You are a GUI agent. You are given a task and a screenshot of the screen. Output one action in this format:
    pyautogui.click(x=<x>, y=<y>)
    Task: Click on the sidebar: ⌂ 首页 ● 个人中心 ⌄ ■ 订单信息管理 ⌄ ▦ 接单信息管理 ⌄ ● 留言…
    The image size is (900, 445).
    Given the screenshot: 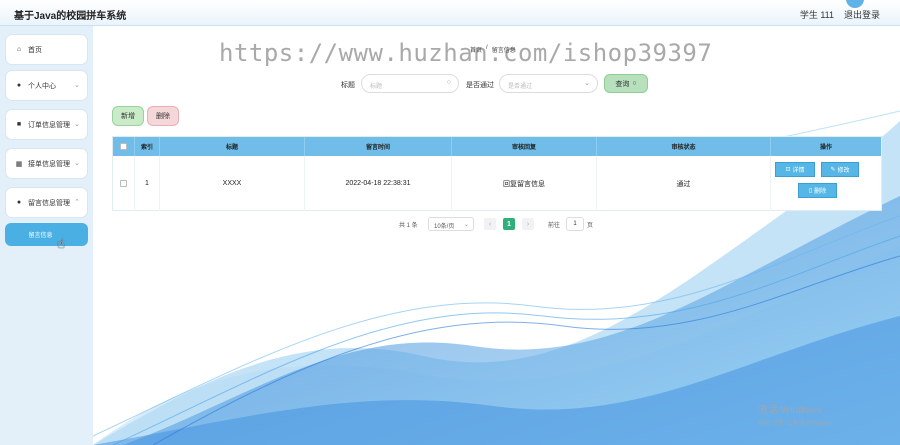 What is the action you would take?
    pyautogui.click(x=48, y=235)
    